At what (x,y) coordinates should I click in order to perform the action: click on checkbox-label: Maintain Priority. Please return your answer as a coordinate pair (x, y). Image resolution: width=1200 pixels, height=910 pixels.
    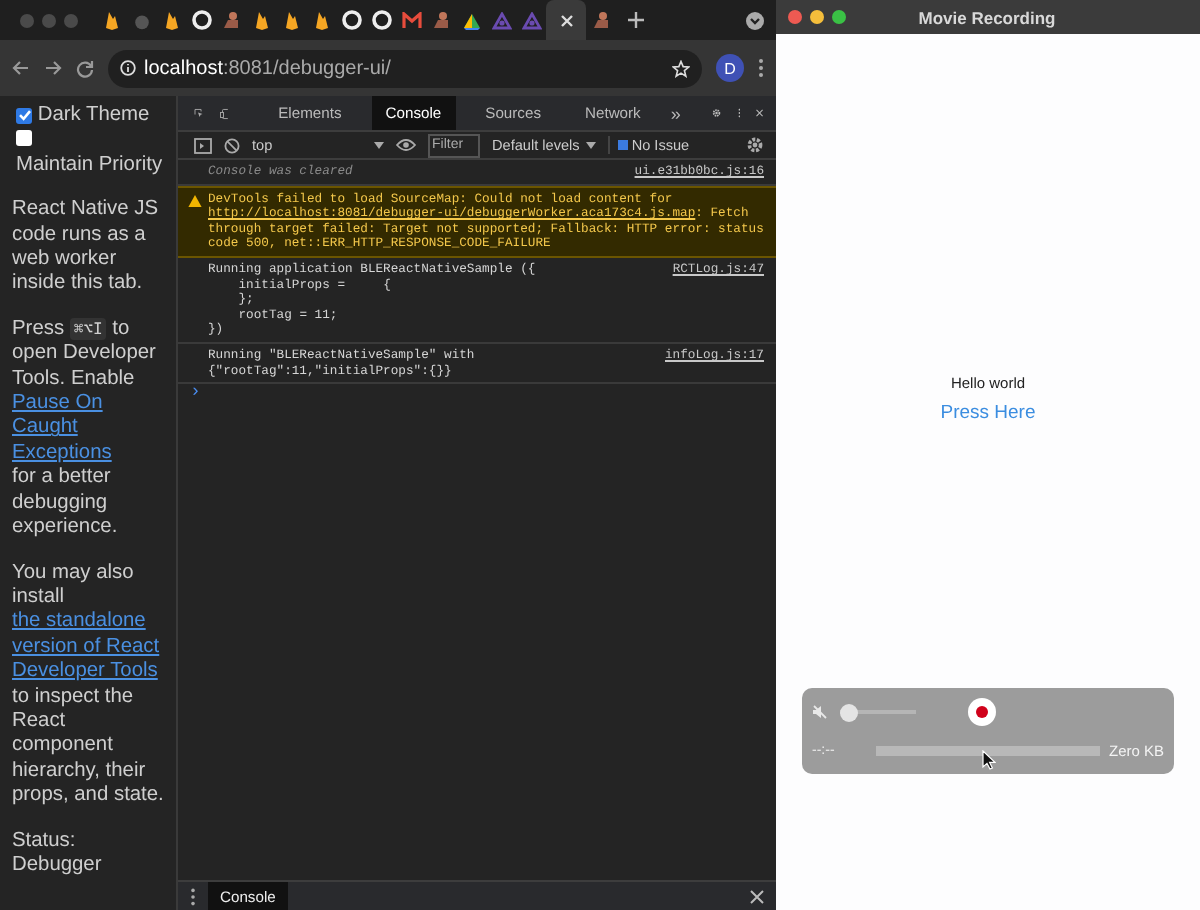
    Looking at the image, I should click on (89, 166).